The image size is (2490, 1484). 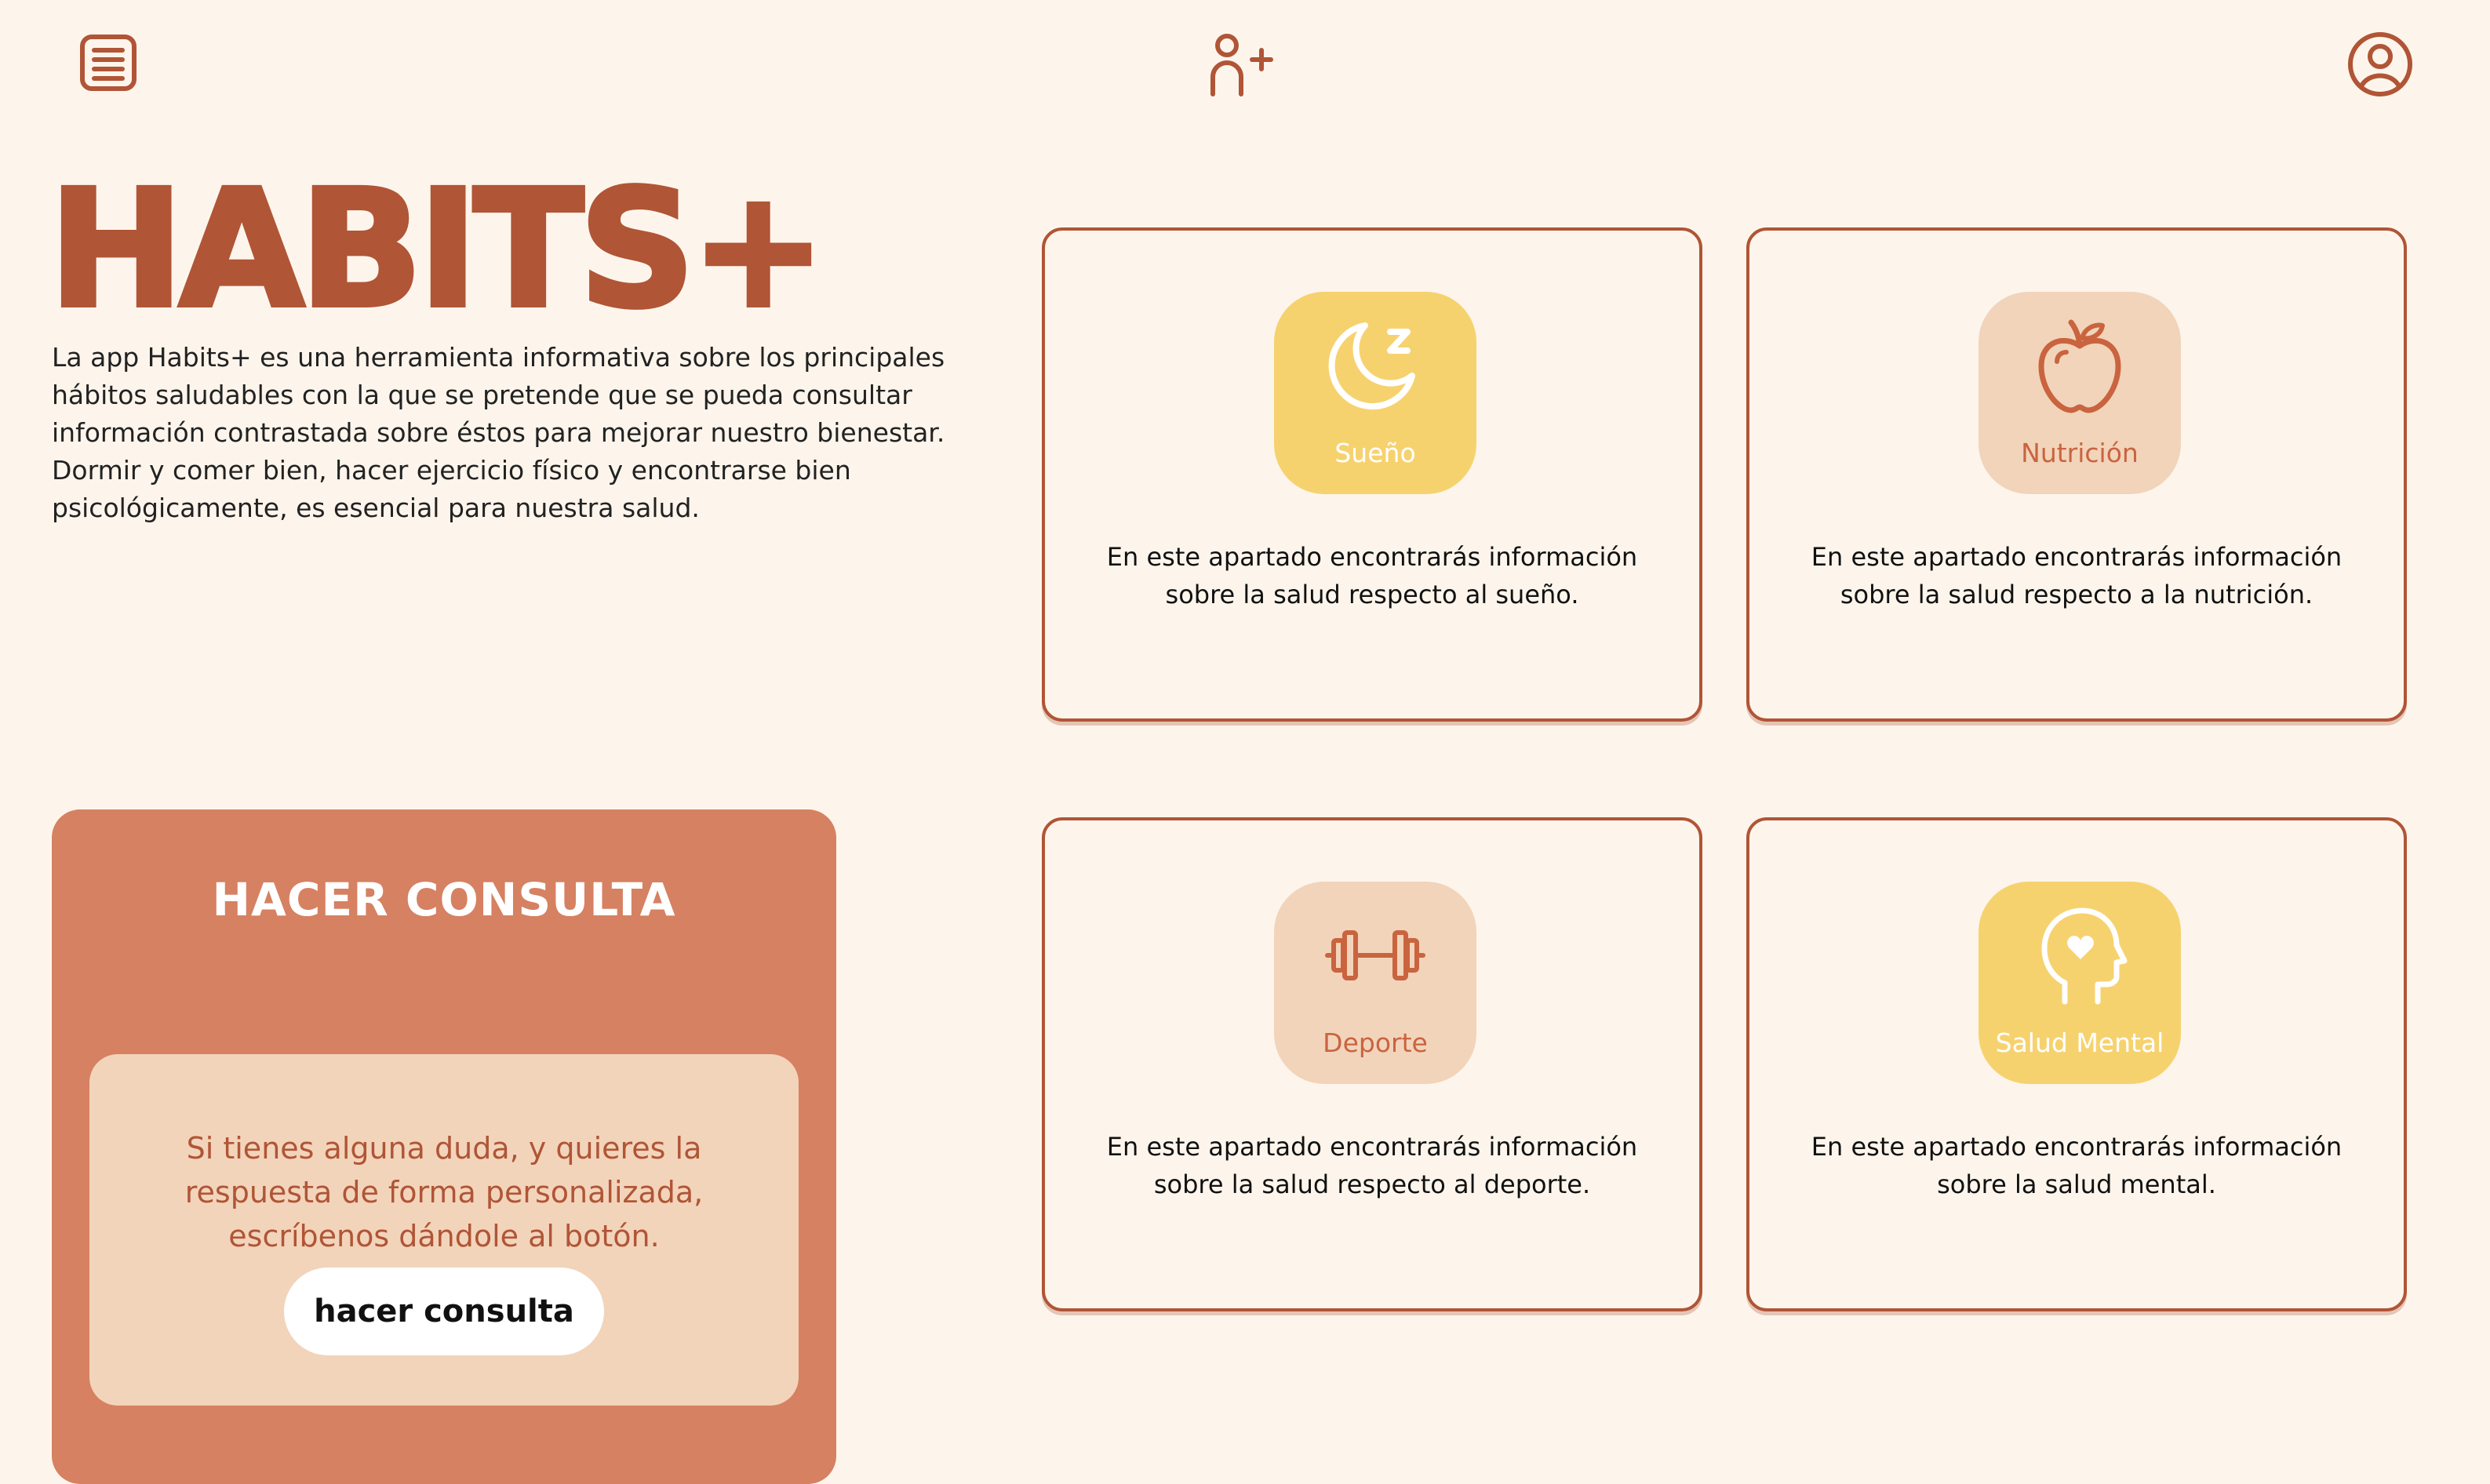 I want to click on add-user-button, so click(x=1243, y=64).